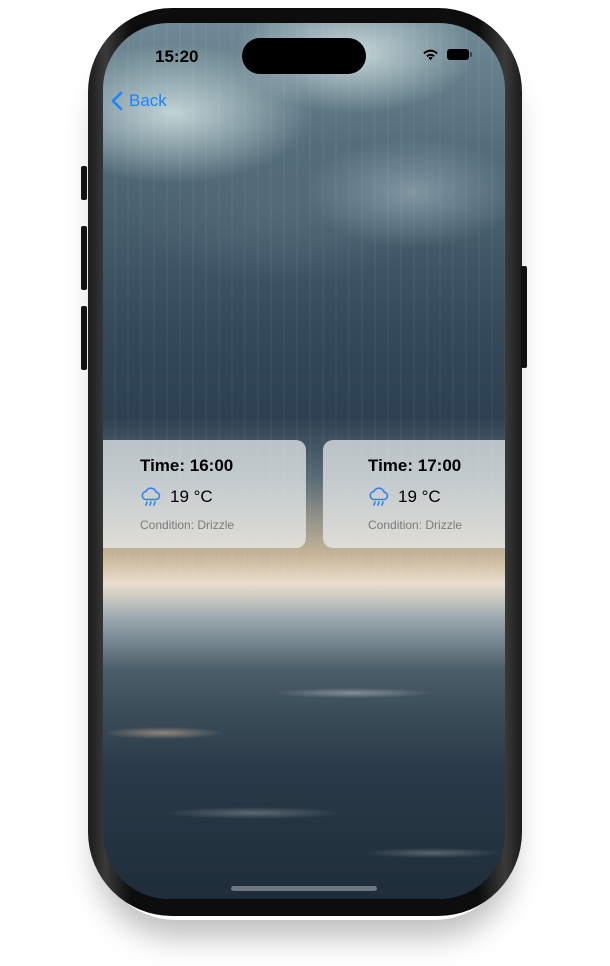 Image resolution: width=610 pixels, height=966 pixels. I want to click on status-time: 15:20, so click(177, 56).